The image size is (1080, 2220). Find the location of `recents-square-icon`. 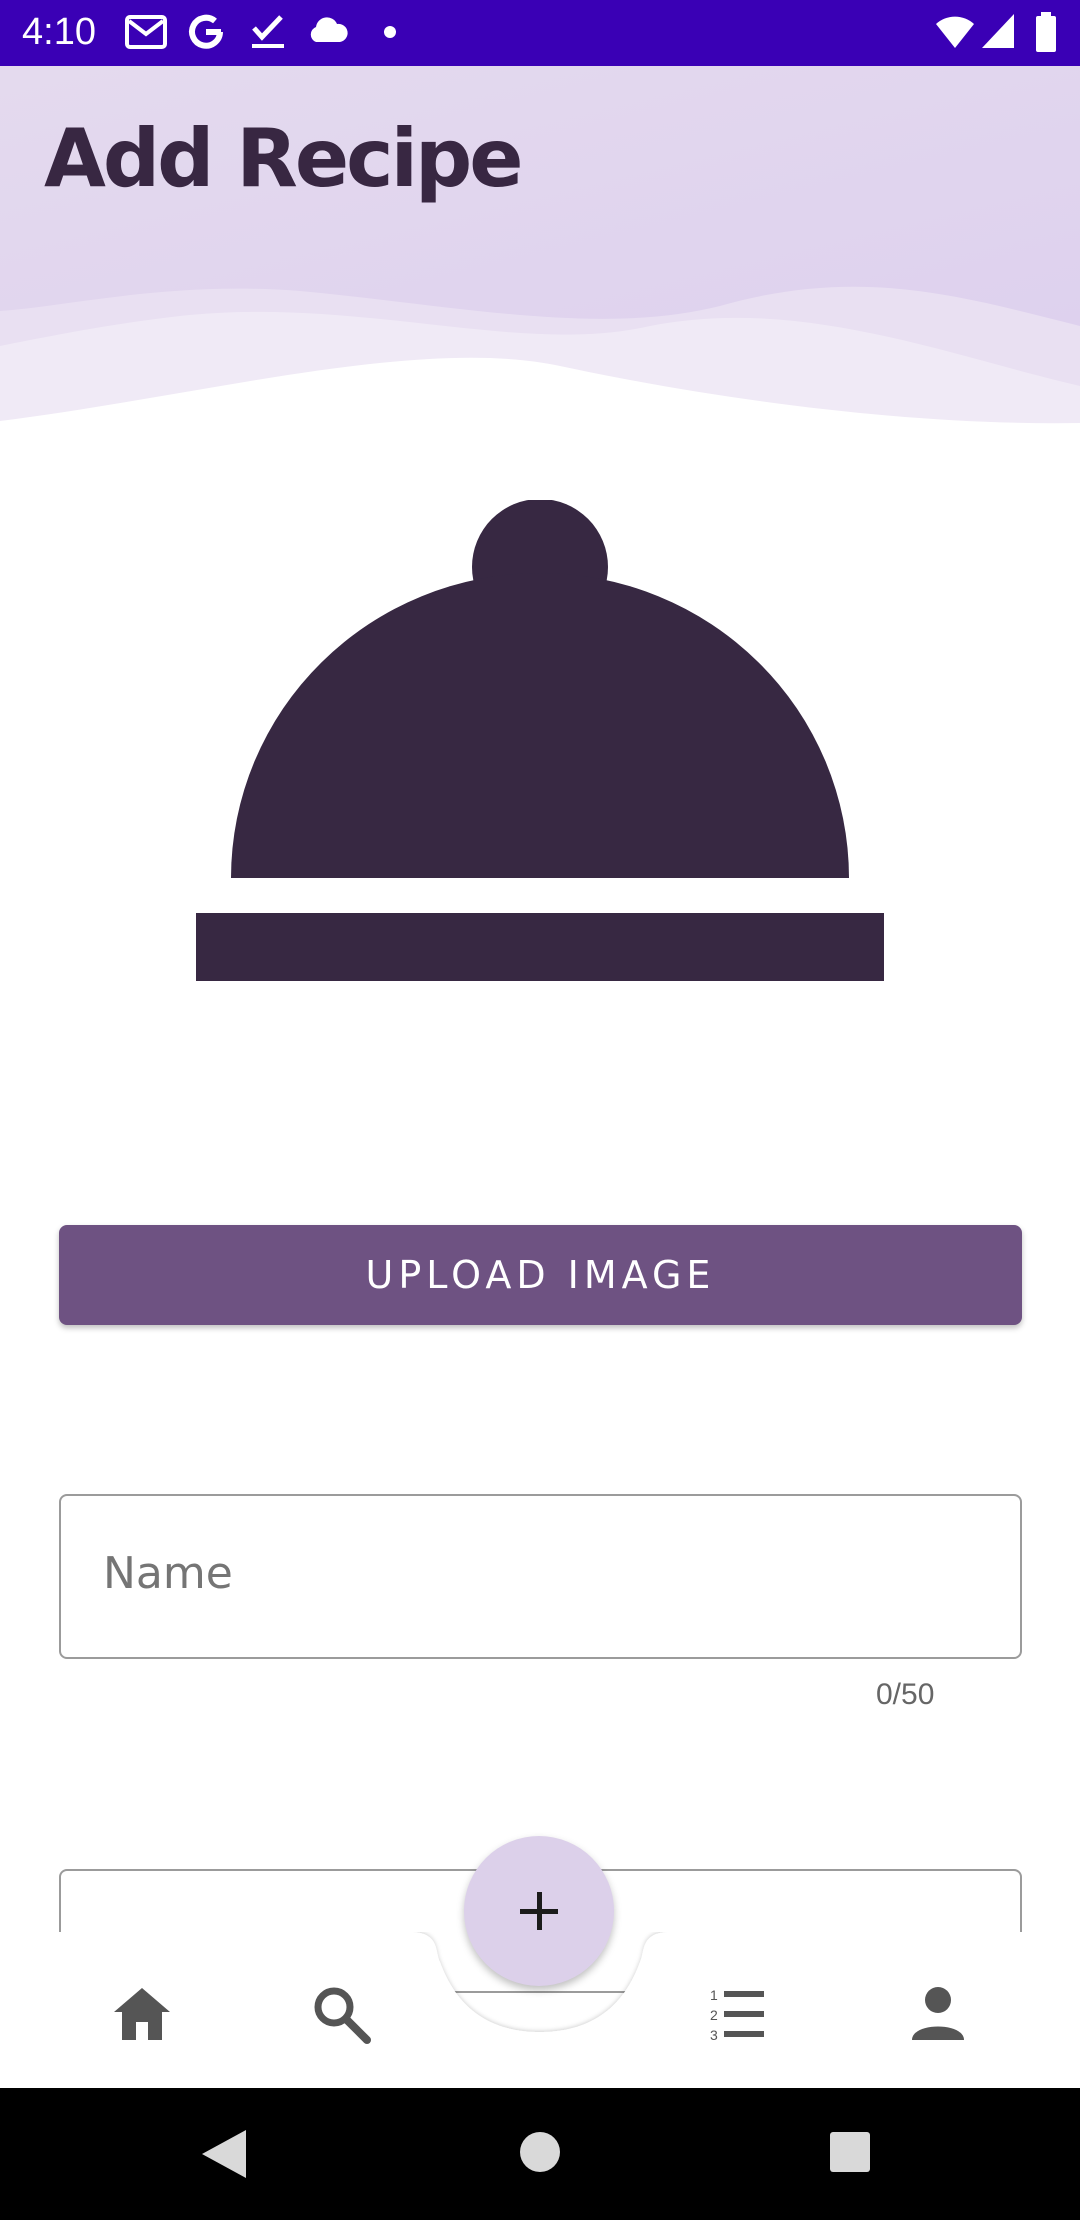

recents-square-icon is located at coordinates (850, 2152).